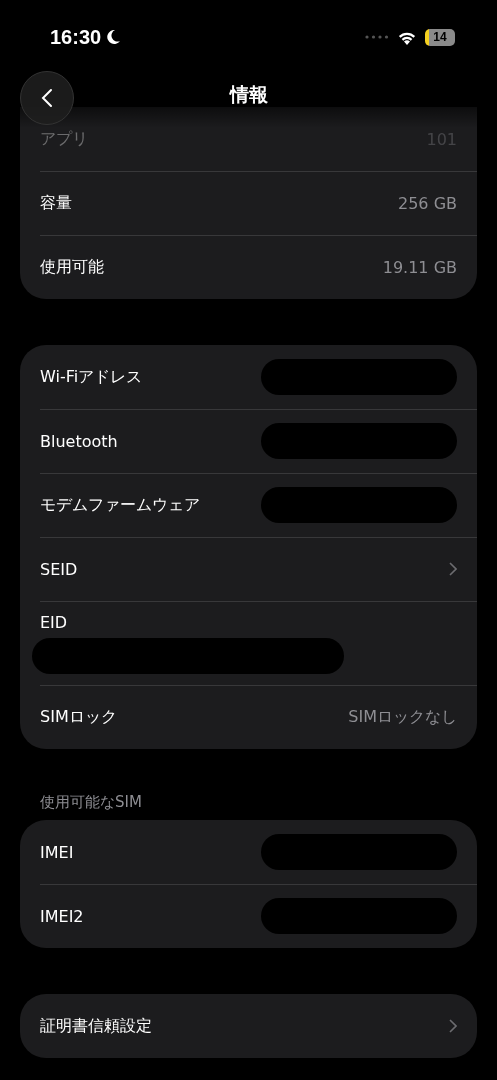 This screenshot has height=1080, width=497. Describe the element at coordinates (402, 717) in the screenshot. I see `row-value: SIMロックなし` at that location.